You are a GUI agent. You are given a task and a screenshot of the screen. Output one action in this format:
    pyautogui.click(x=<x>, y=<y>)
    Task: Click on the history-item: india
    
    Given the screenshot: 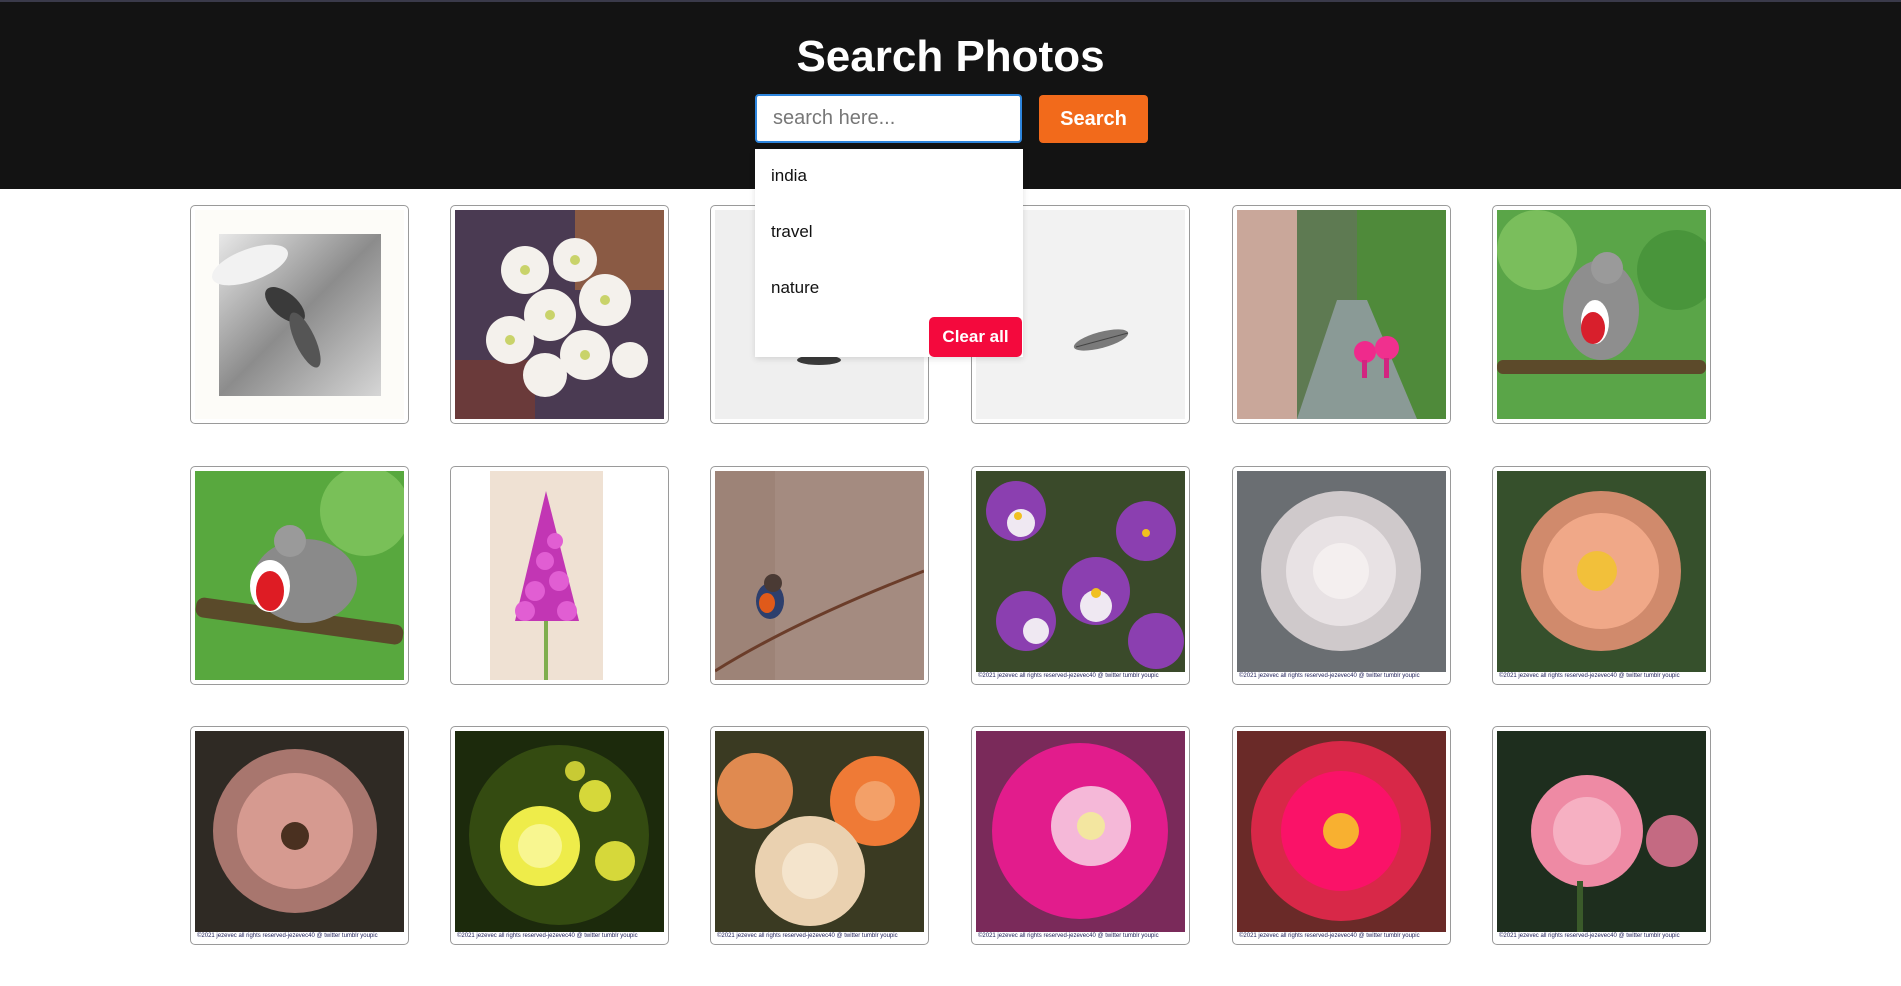 What is the action you would take?
    pyautogui.click(x=789, y=176)
    